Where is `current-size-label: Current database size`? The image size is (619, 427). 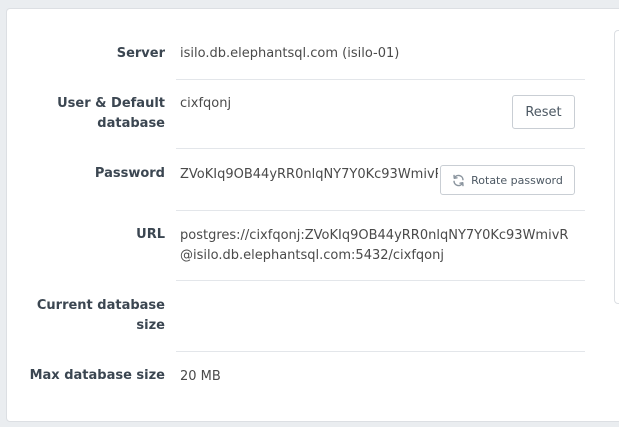
current-size-label: Current database size is located at coordinates (82, 316).